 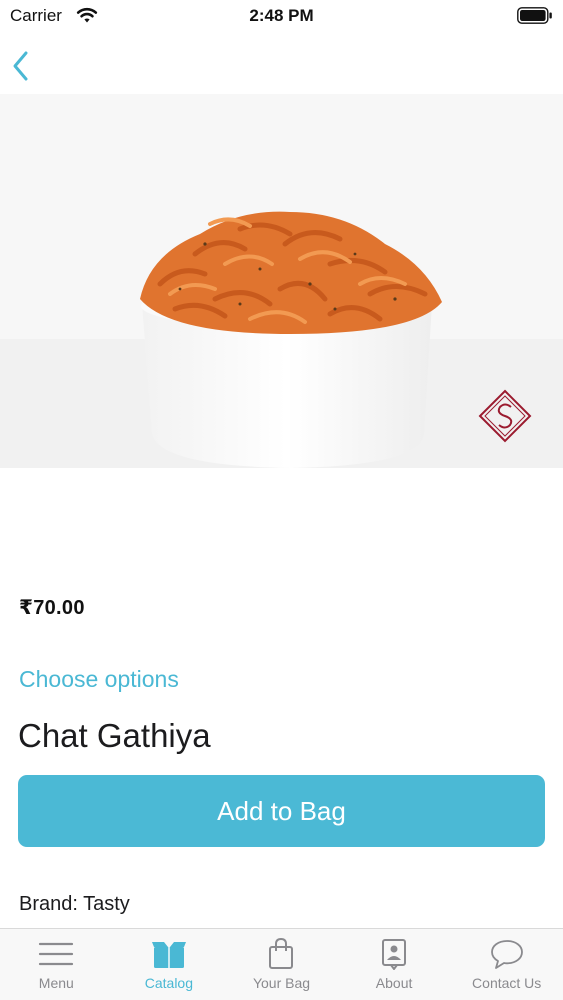 I want to click on tab-label: Contact Us, so click(x=507, y=983).